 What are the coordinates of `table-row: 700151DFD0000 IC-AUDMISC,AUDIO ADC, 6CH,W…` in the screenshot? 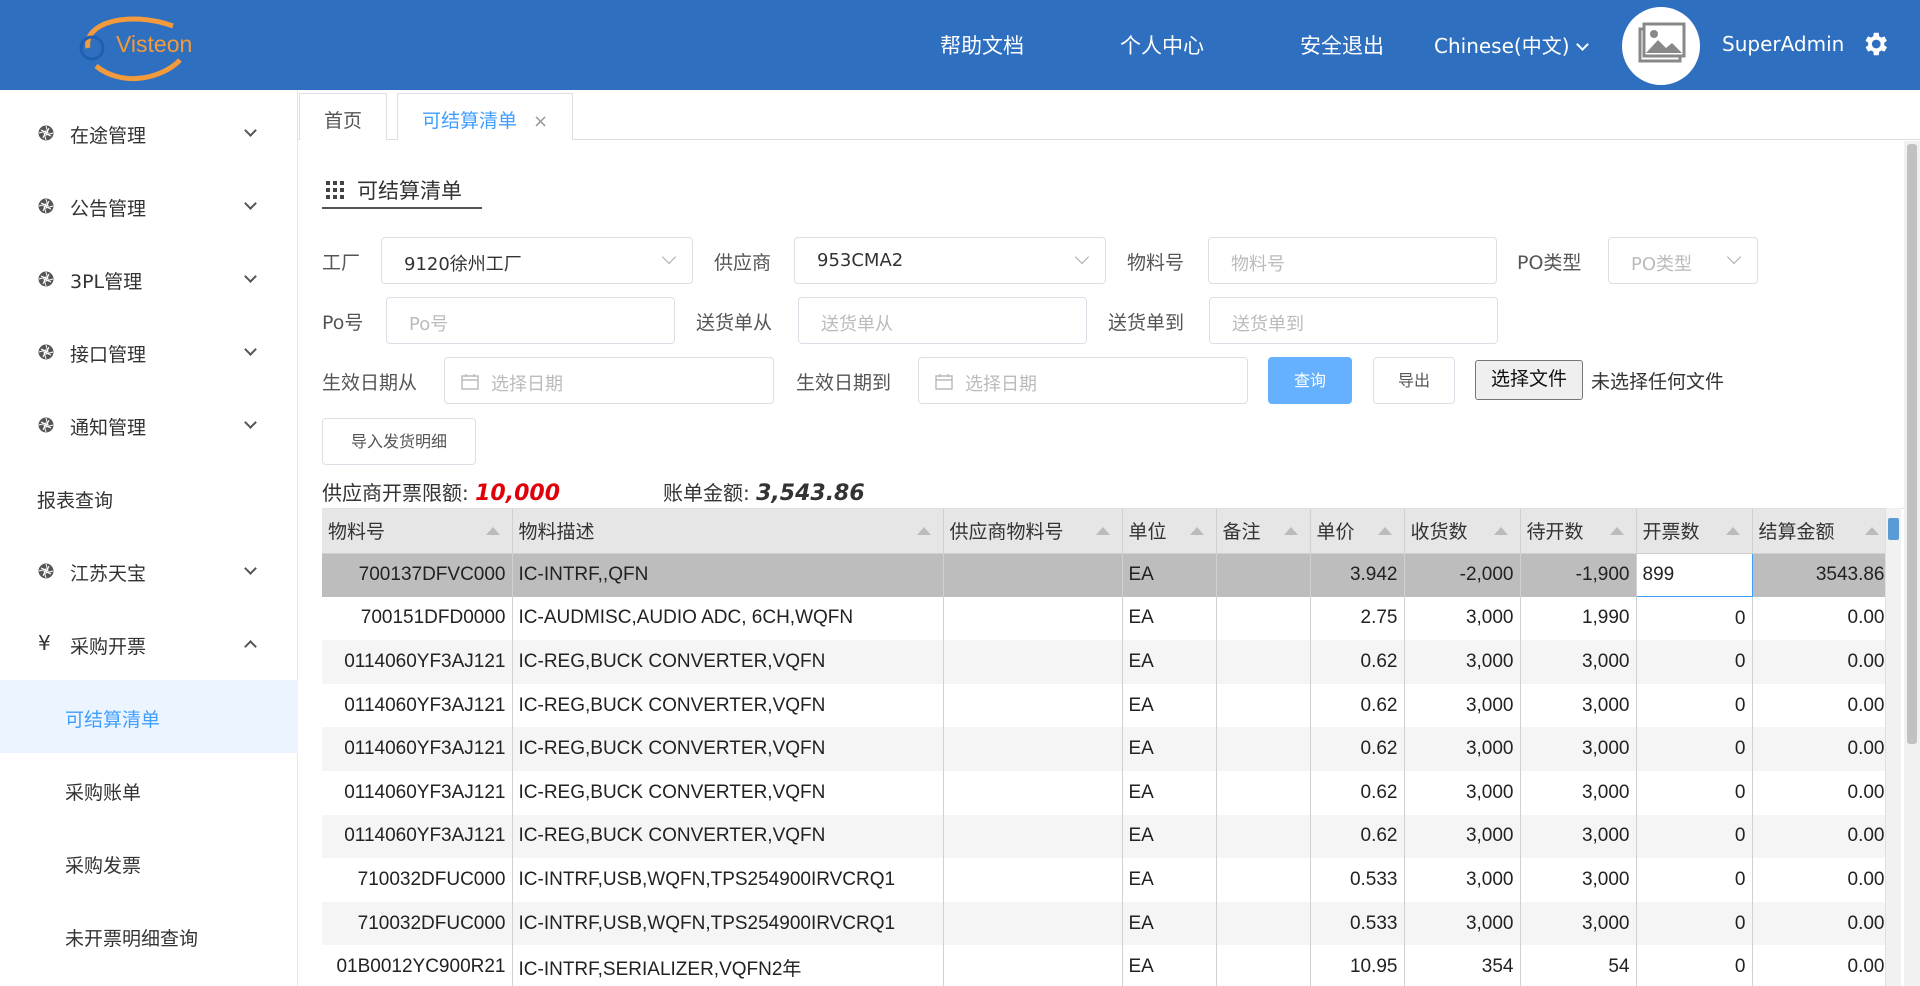 It's located at (1107, 618).